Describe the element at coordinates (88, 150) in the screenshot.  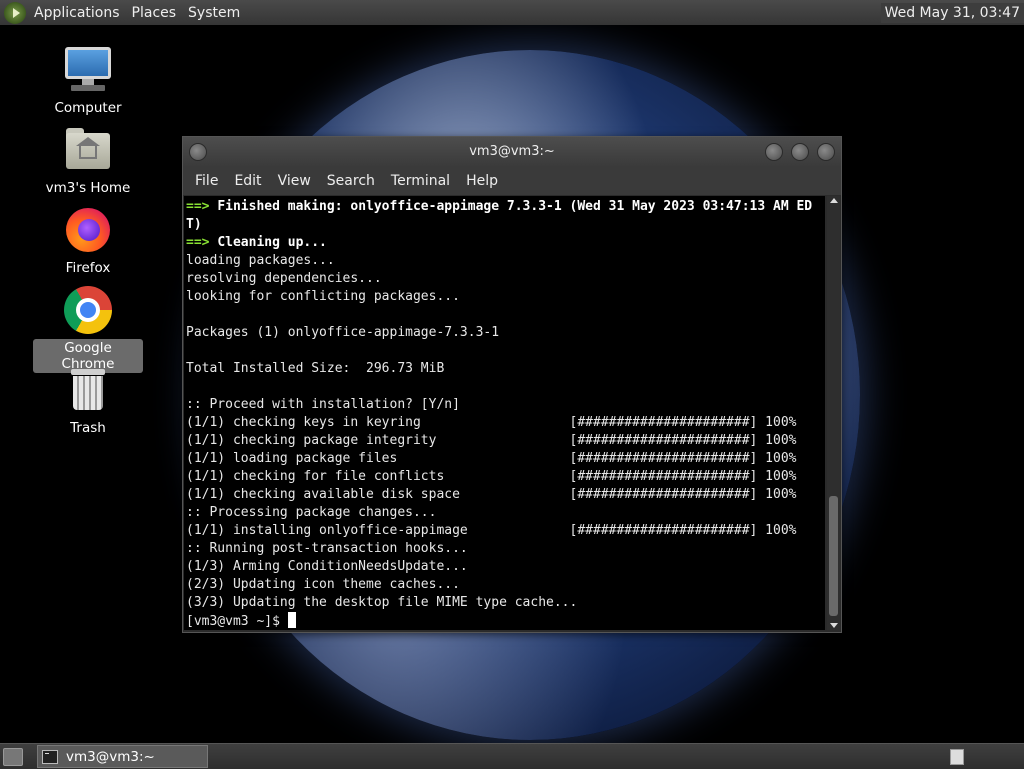
I see `home-folder-icon` at that location.